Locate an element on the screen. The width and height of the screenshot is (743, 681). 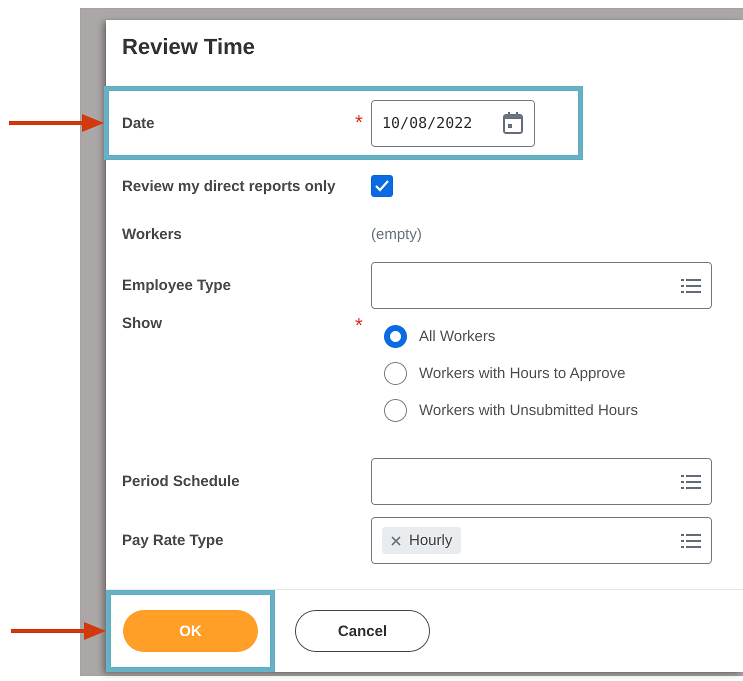
field-label: Show is located at coordinates (142, 323).